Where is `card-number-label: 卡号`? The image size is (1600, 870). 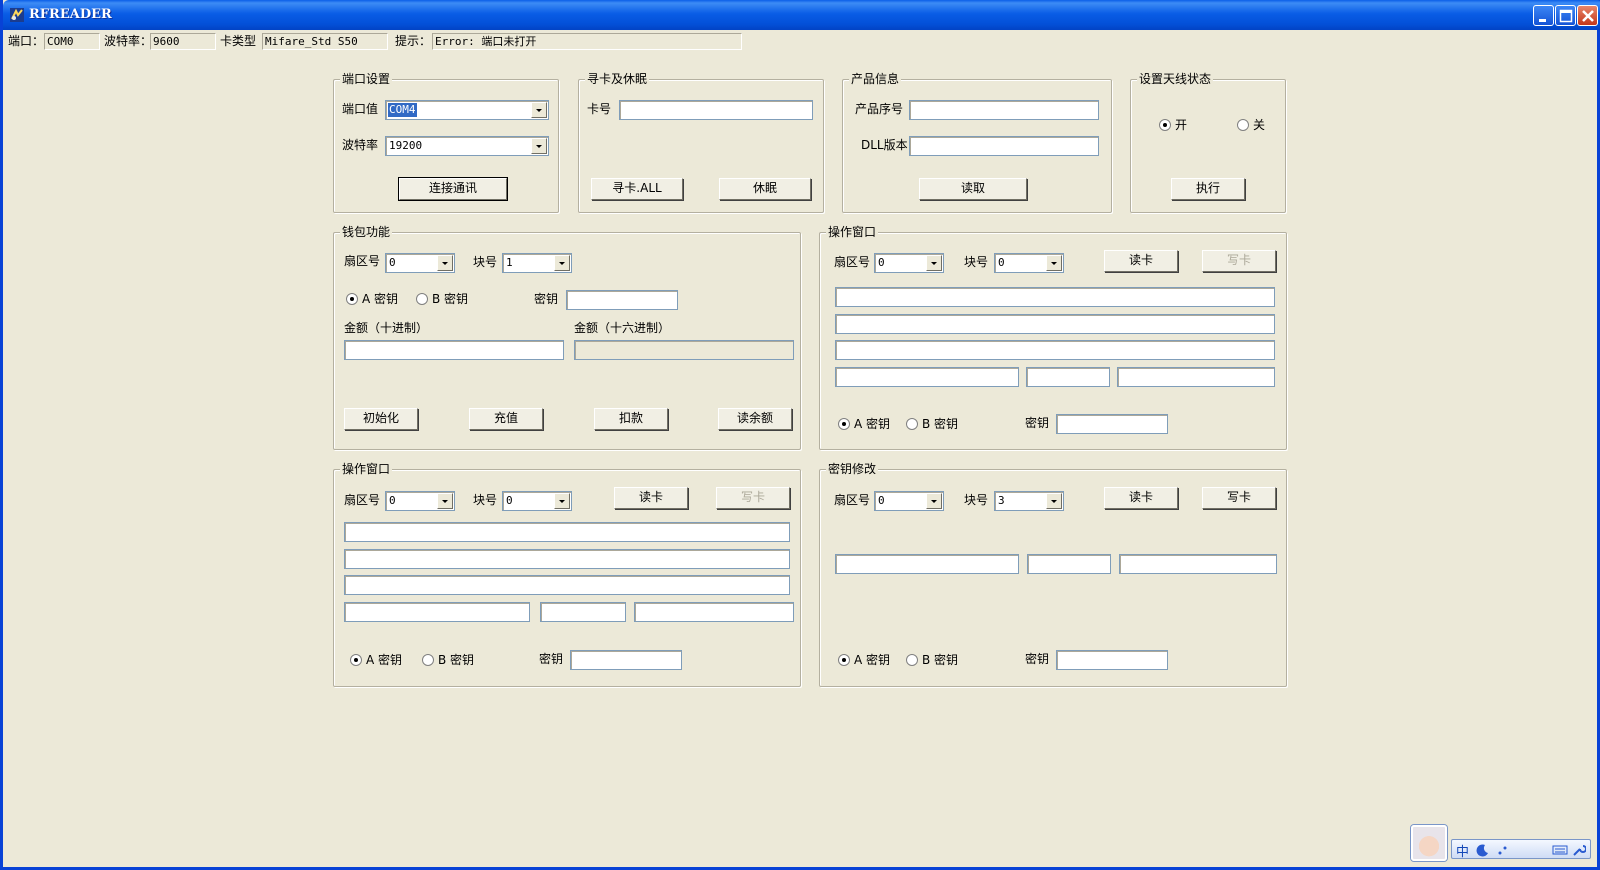 card-number-label: 卡号 is located at coordinates (599, 109).